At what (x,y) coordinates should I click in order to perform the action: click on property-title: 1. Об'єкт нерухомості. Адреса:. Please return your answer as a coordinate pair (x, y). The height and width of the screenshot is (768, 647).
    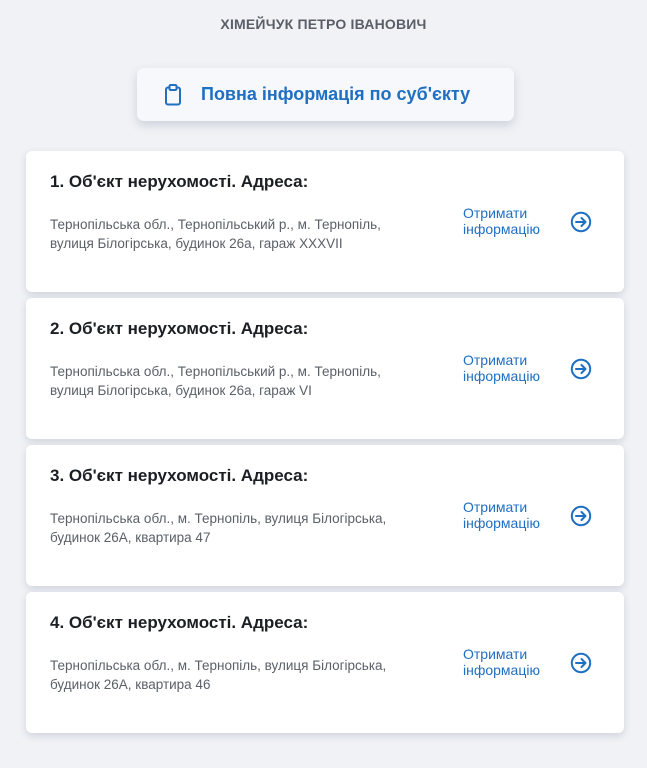
    Looking at the image, I should click on (179, 181).